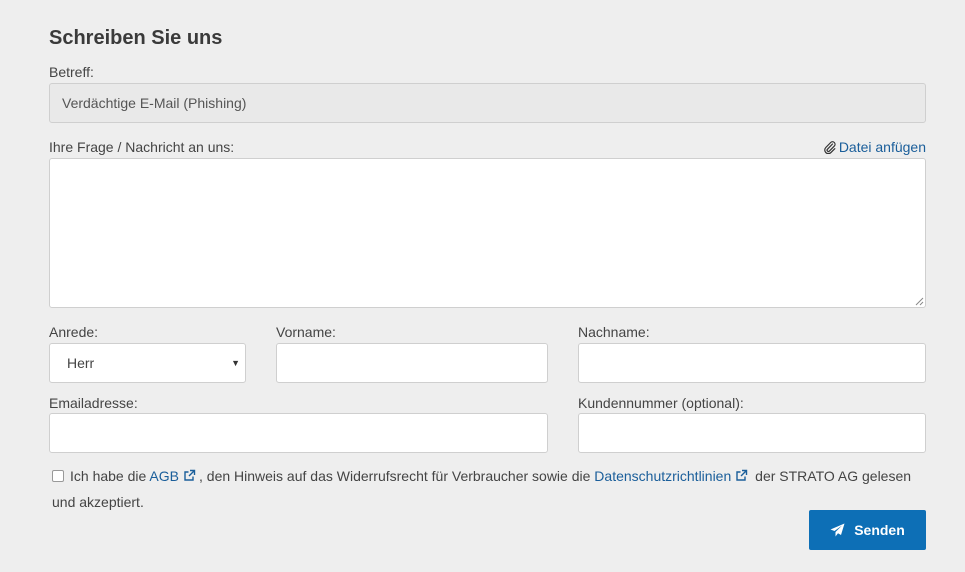  I want to click on send-button: Senden, so click(867, 530).